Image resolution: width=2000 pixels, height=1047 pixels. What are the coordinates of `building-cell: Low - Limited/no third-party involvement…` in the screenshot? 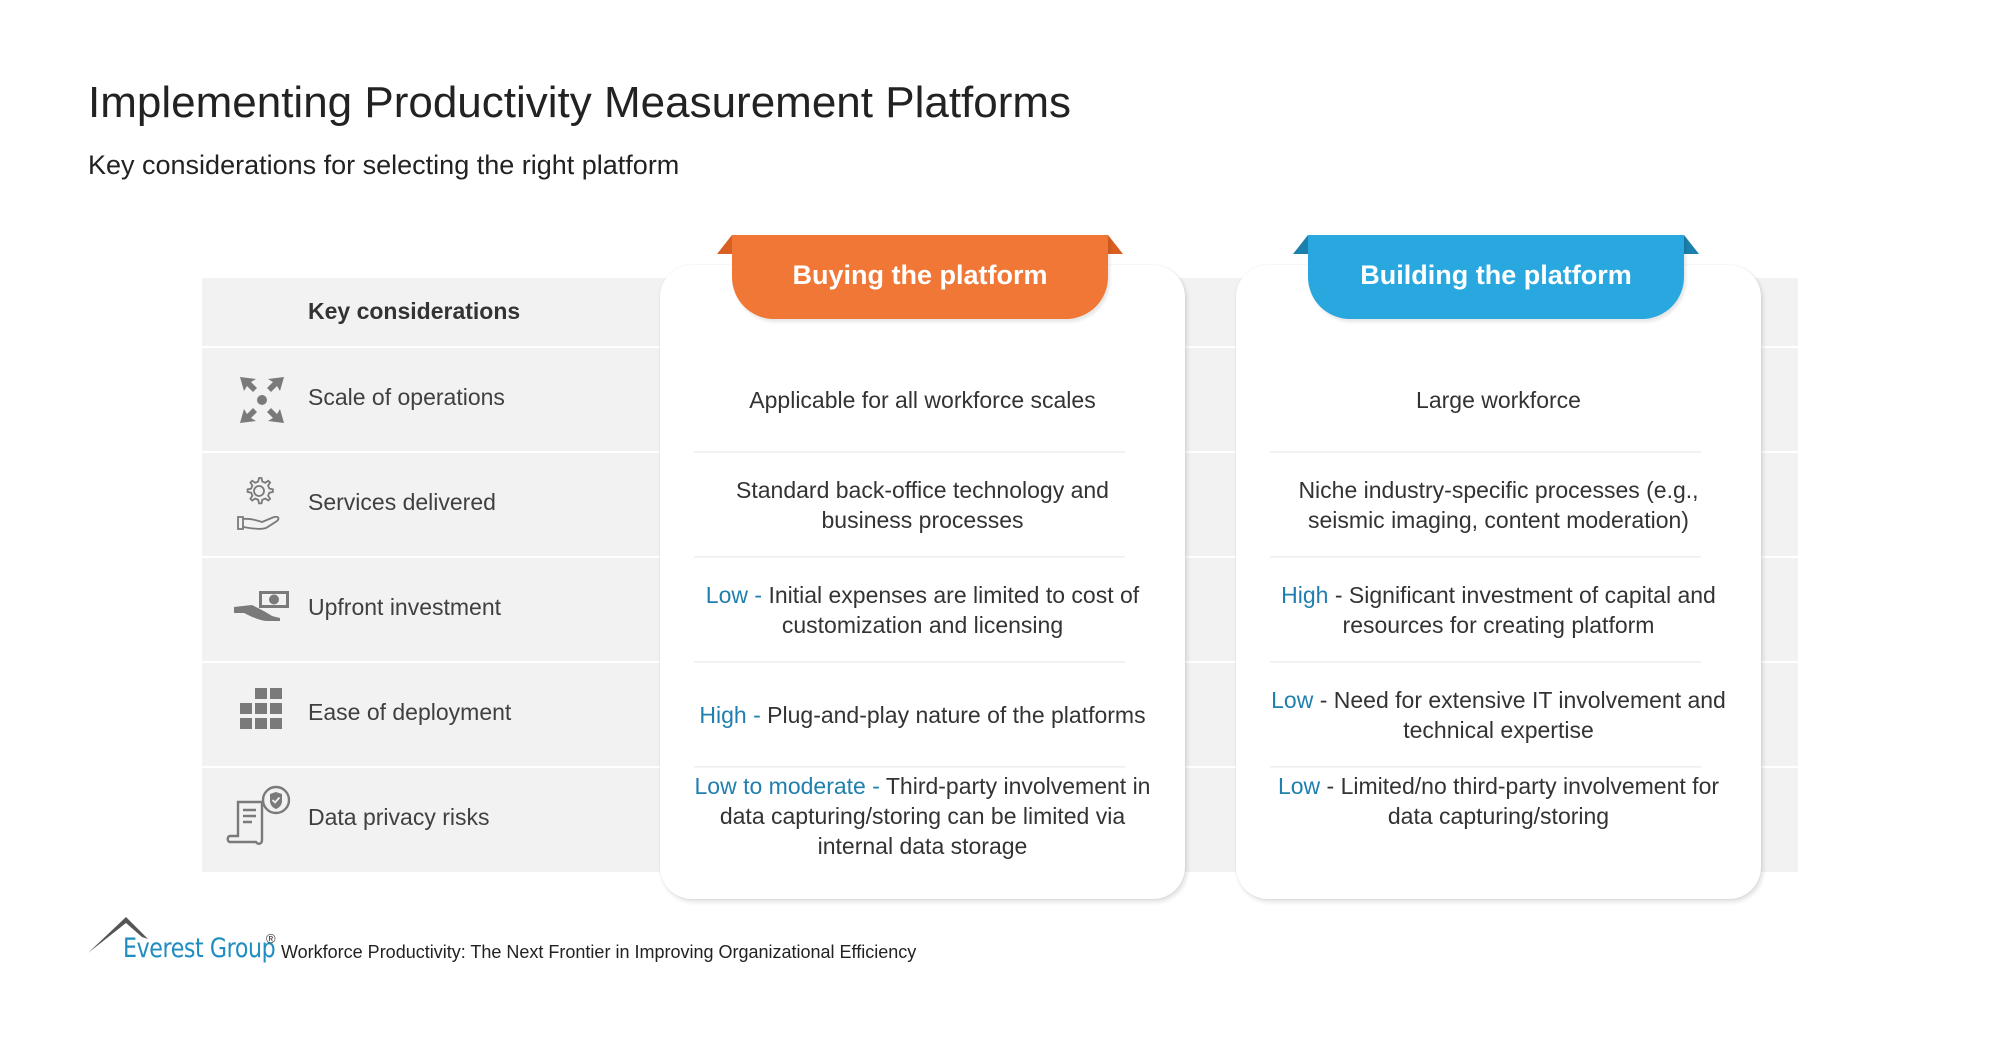 It's located at (1498, 821).